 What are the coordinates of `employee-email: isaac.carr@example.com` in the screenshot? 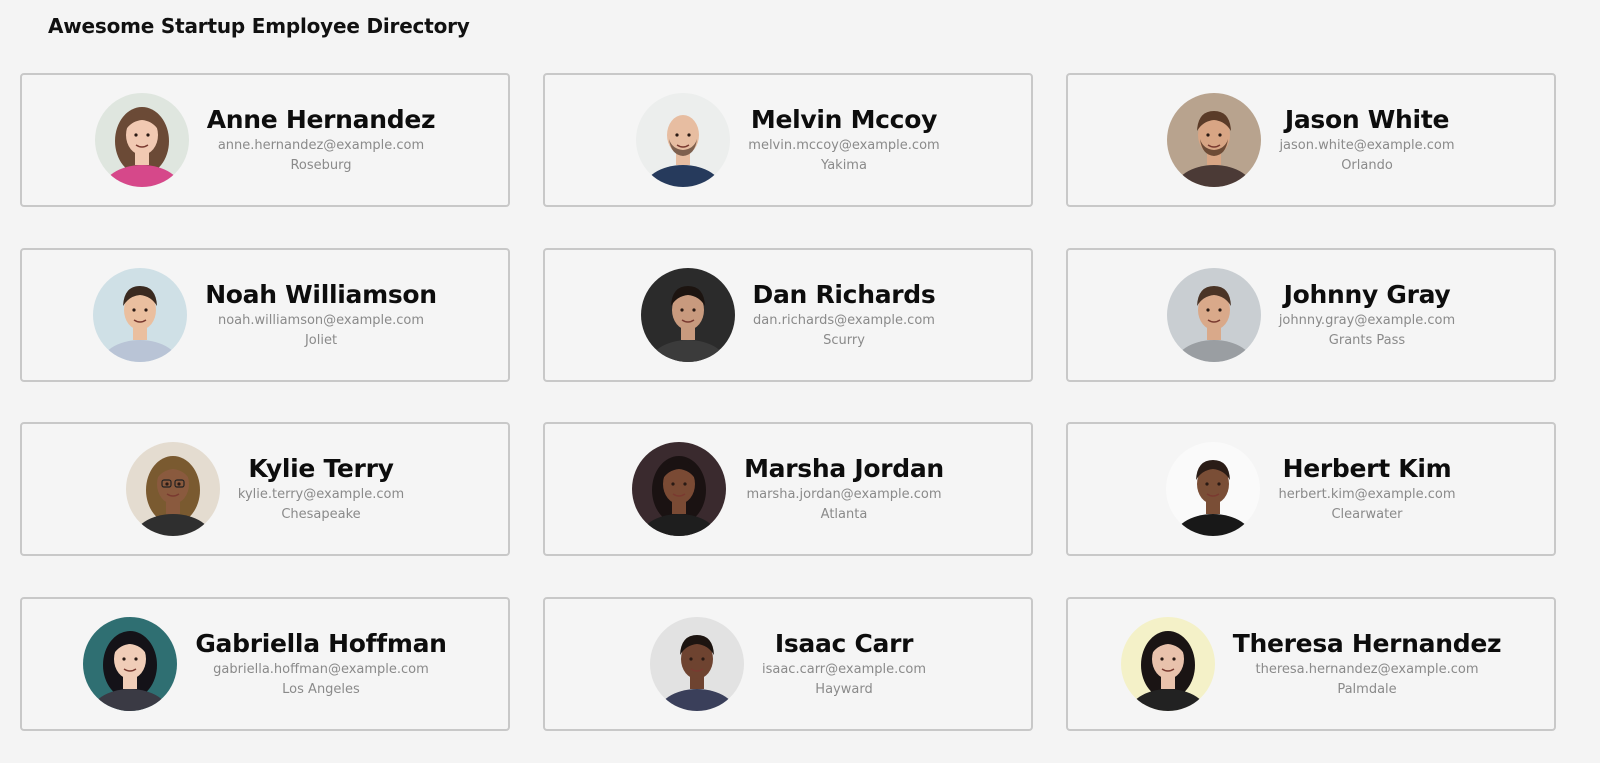 It's located at (844, 669).